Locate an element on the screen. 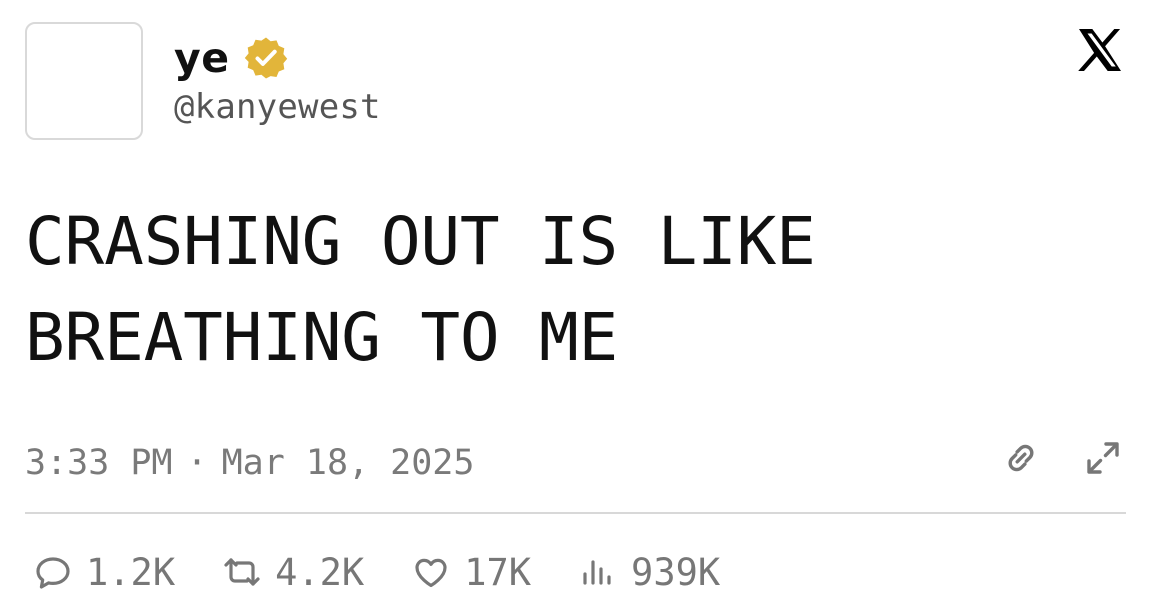 This screenshot has width=1153, height=615. user-identity: ye @kanyewest is located at coordinates (277, 77).